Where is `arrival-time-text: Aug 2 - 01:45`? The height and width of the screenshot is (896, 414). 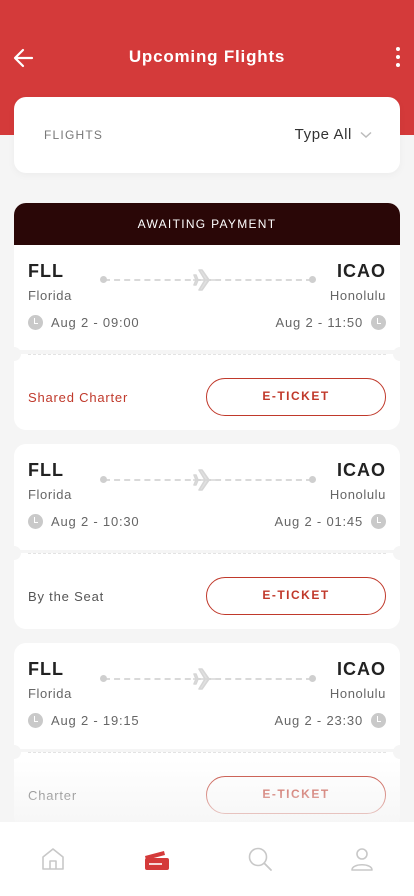 arrival-time-text: Aug 2 - 01:45 is located at coordinates (318, 521).